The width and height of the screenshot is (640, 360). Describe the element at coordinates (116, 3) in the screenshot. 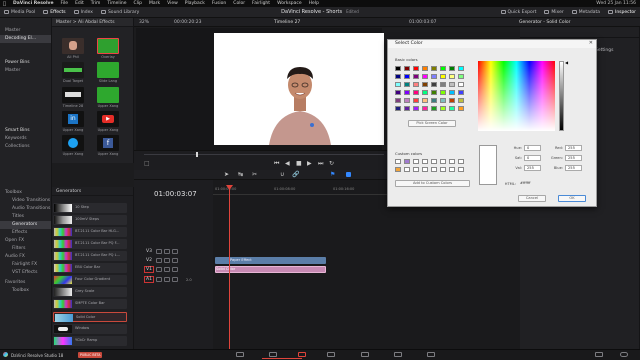

I see `menu-timeline: Timeline` at that location.